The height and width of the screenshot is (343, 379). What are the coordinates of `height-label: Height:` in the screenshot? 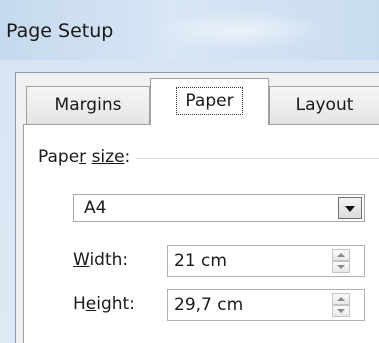 It's located at (104, 304).